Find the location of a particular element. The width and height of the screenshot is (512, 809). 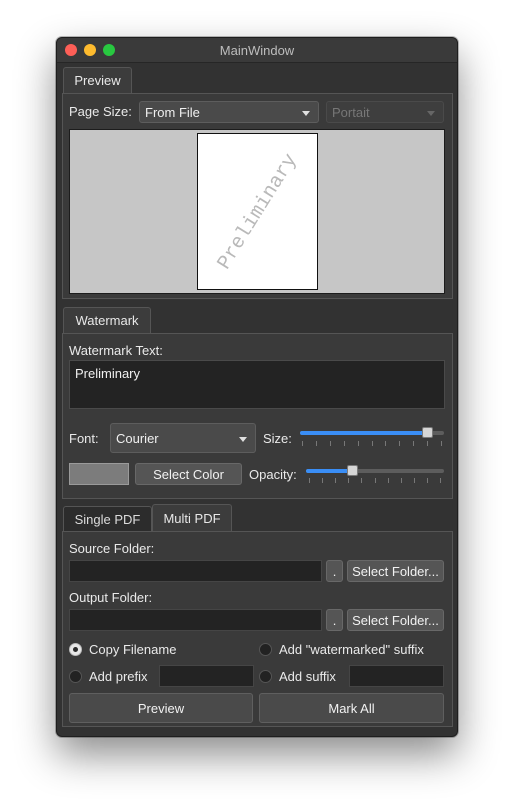

page-size-value: From File is located at coordinates (172, 112).